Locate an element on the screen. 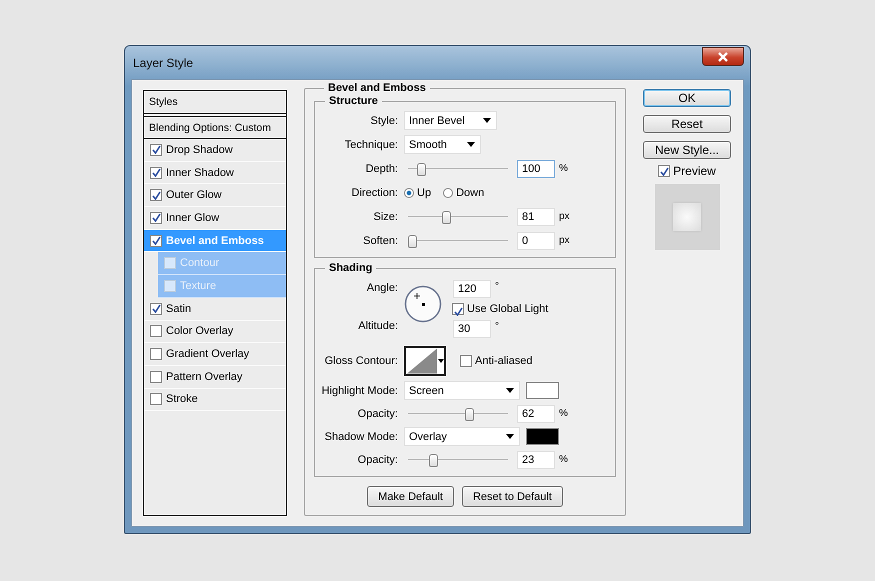 This screenshot has height=581, width=875. field-label: Style: is located at coordinates (384, 120).